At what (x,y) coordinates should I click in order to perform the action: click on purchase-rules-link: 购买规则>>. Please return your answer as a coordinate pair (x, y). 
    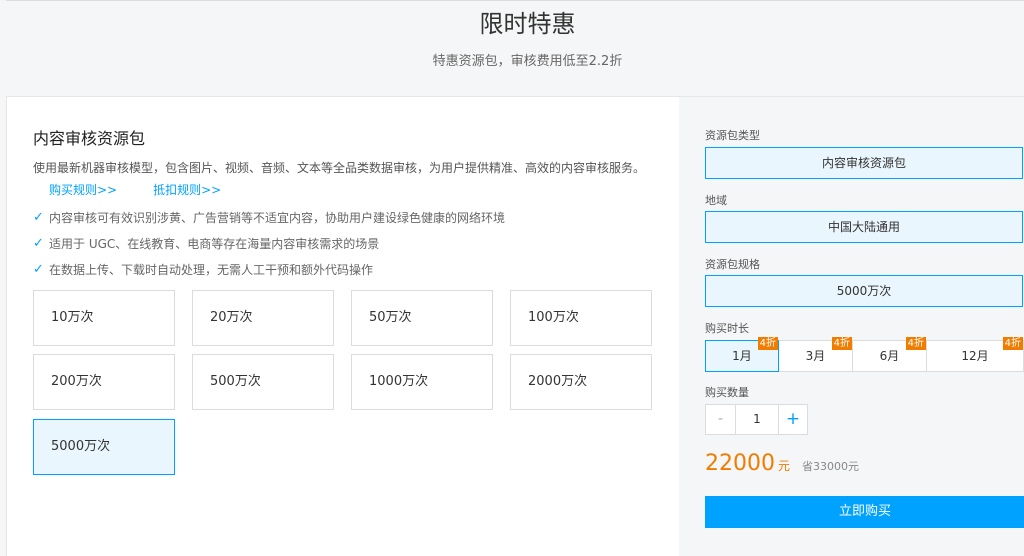
    Looking at the image, I should click on (83, 190).